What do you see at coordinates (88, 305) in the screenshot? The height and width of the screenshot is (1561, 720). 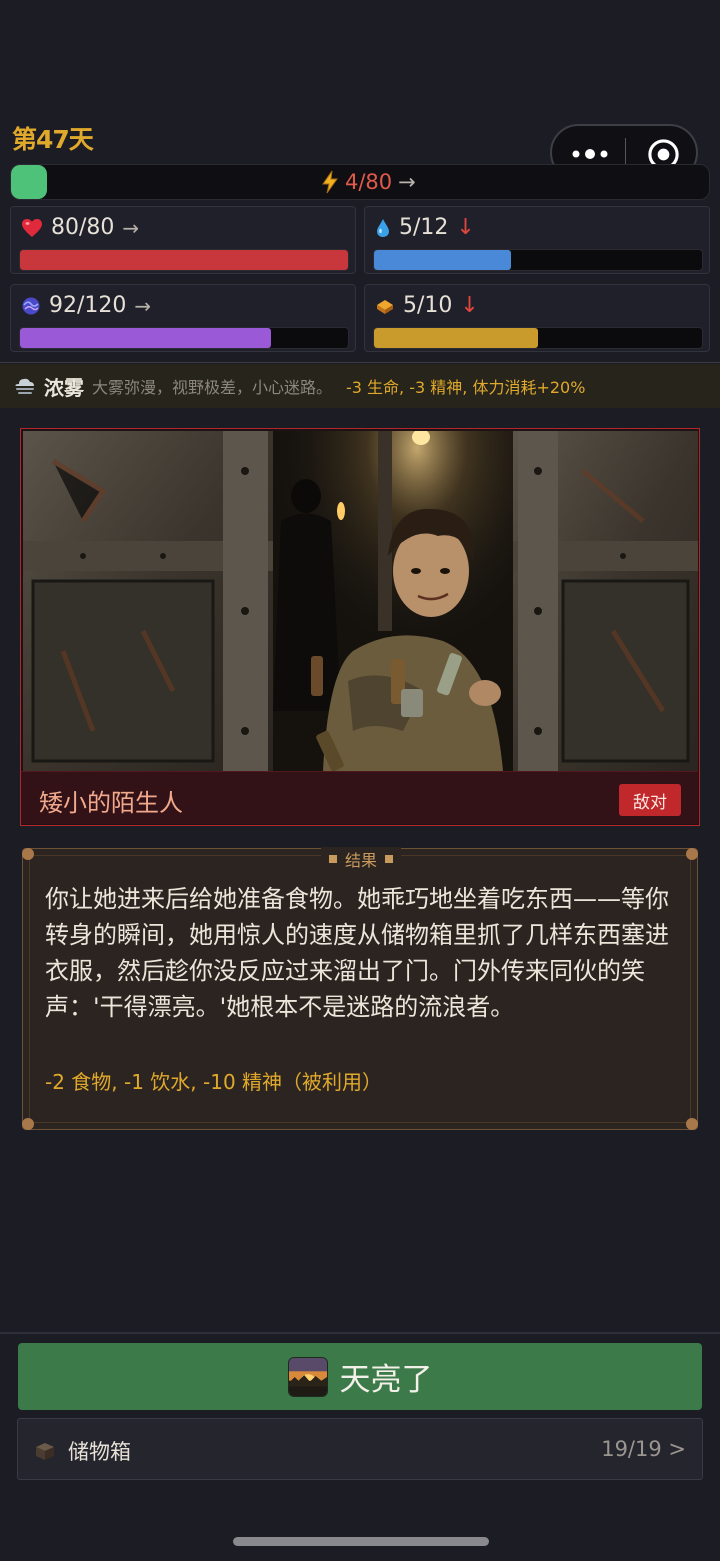 I see `mind-value: 92/120` at bounding box center [88, 305].